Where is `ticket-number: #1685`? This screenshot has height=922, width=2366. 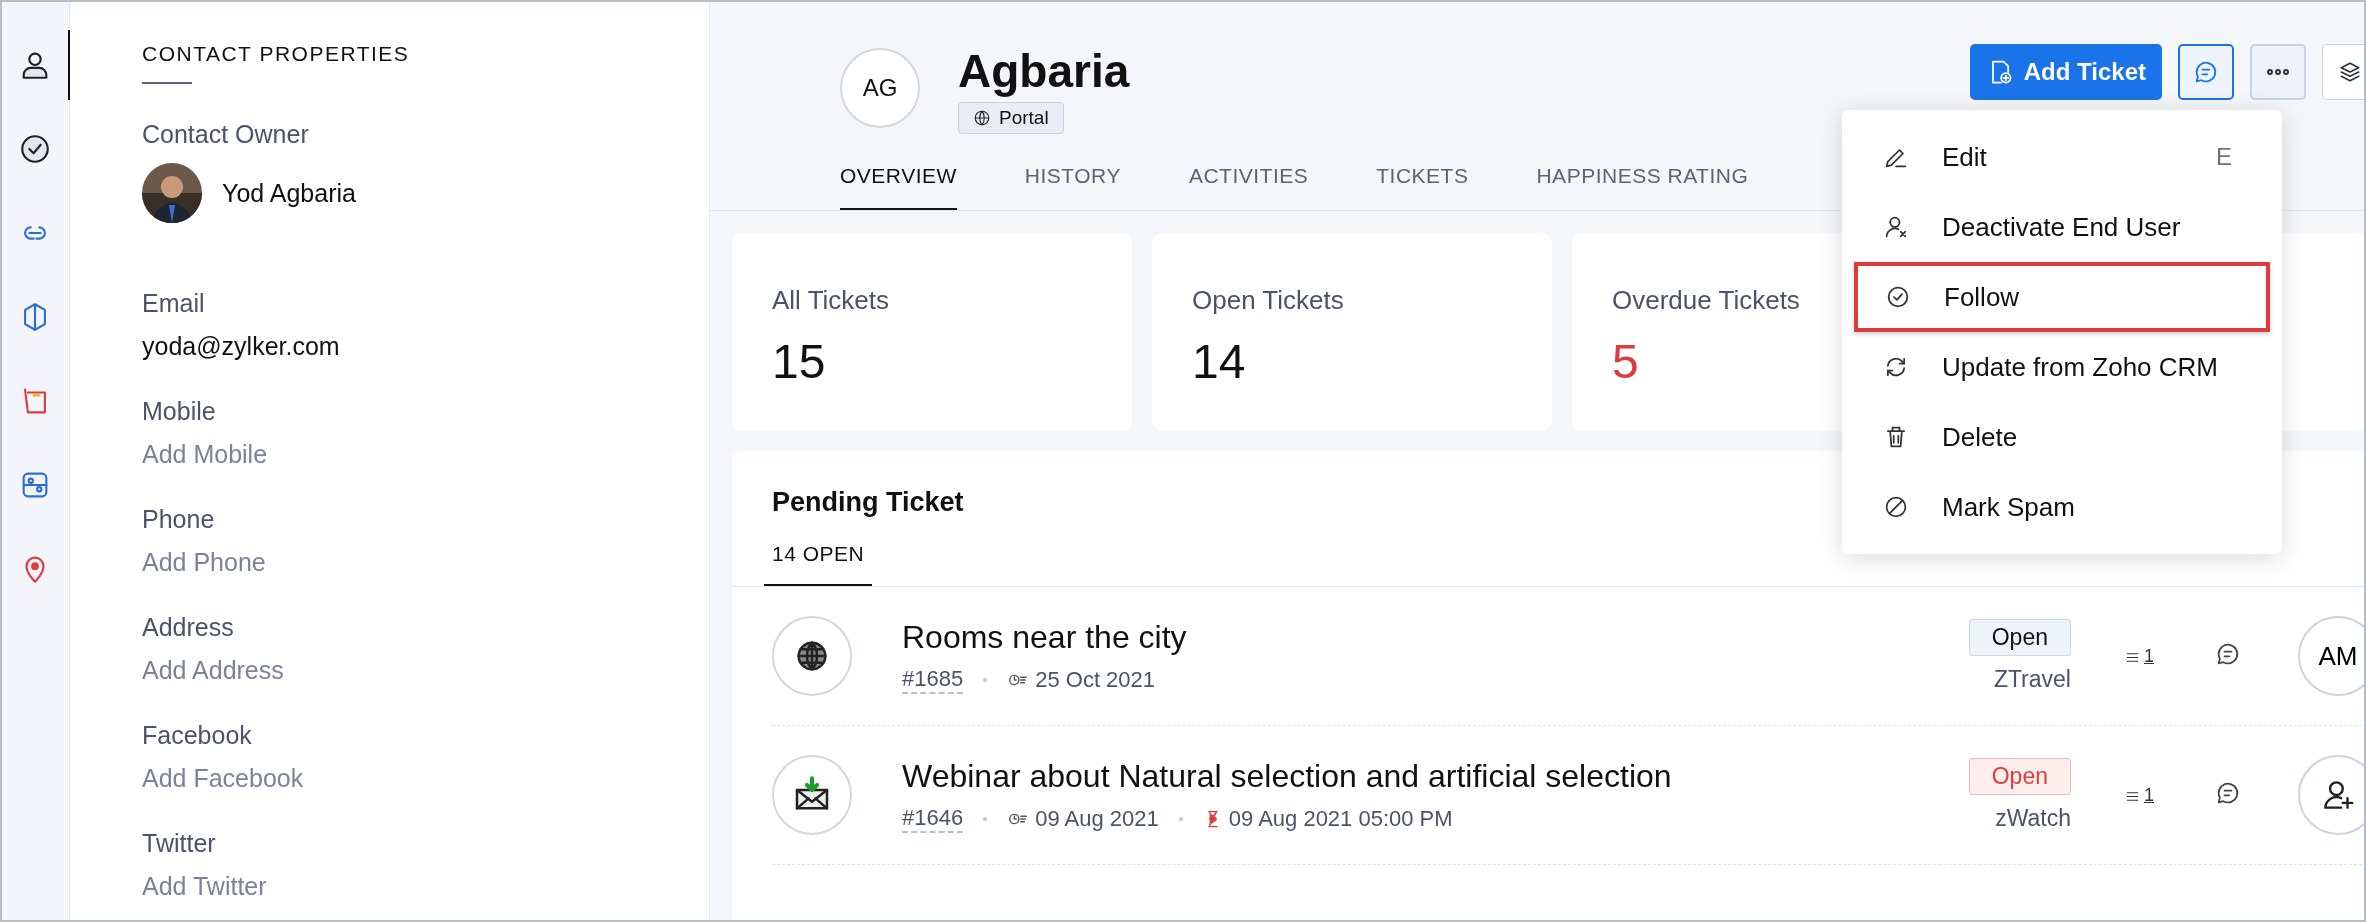 ticket-number: #1685 is located at coordinates (933, 679).